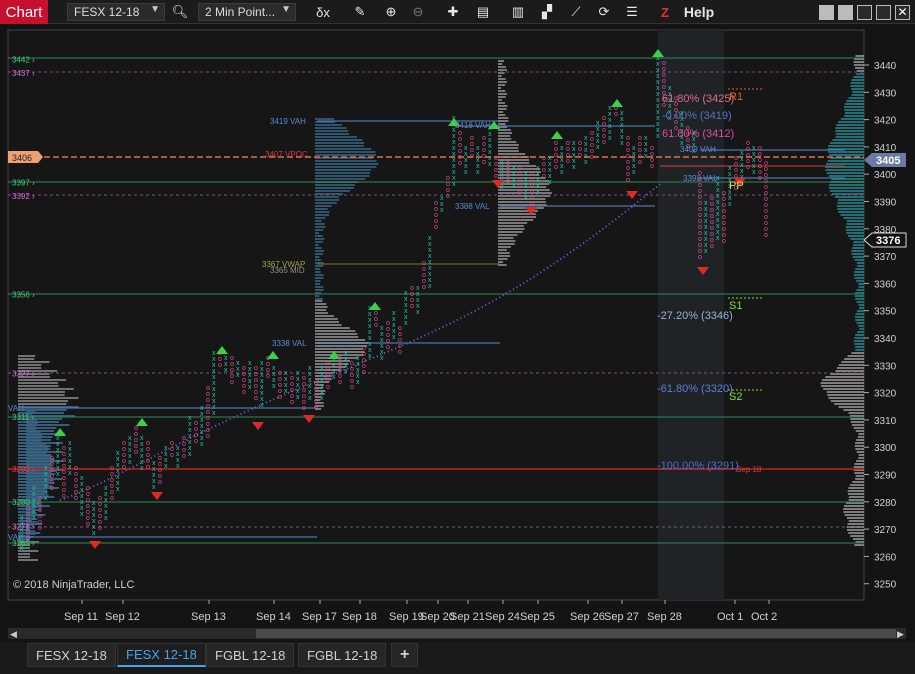 This screenshot has height=674, width=915. What do you see at coordinates (23, 469) in the screenshot?
I see `left-level-label: 3292 ›` at bounding box center [23, 469].